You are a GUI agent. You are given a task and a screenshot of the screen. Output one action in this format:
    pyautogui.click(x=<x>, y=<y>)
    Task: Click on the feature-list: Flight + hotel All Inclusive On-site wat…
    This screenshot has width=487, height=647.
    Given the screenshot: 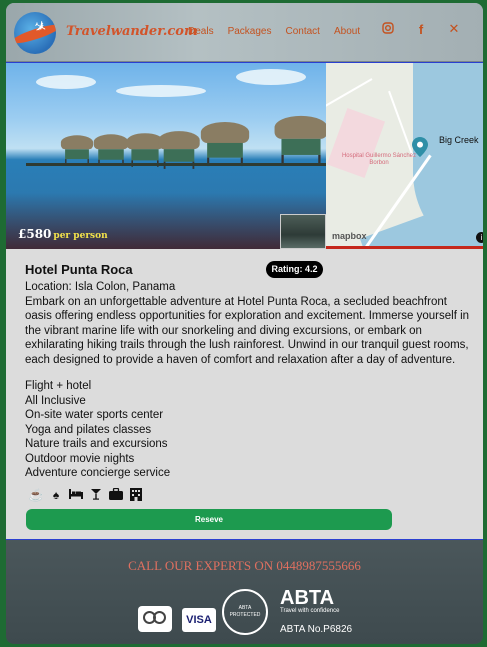 What is the action you would take?
    pyautogui.click(x=97, y=430)
    